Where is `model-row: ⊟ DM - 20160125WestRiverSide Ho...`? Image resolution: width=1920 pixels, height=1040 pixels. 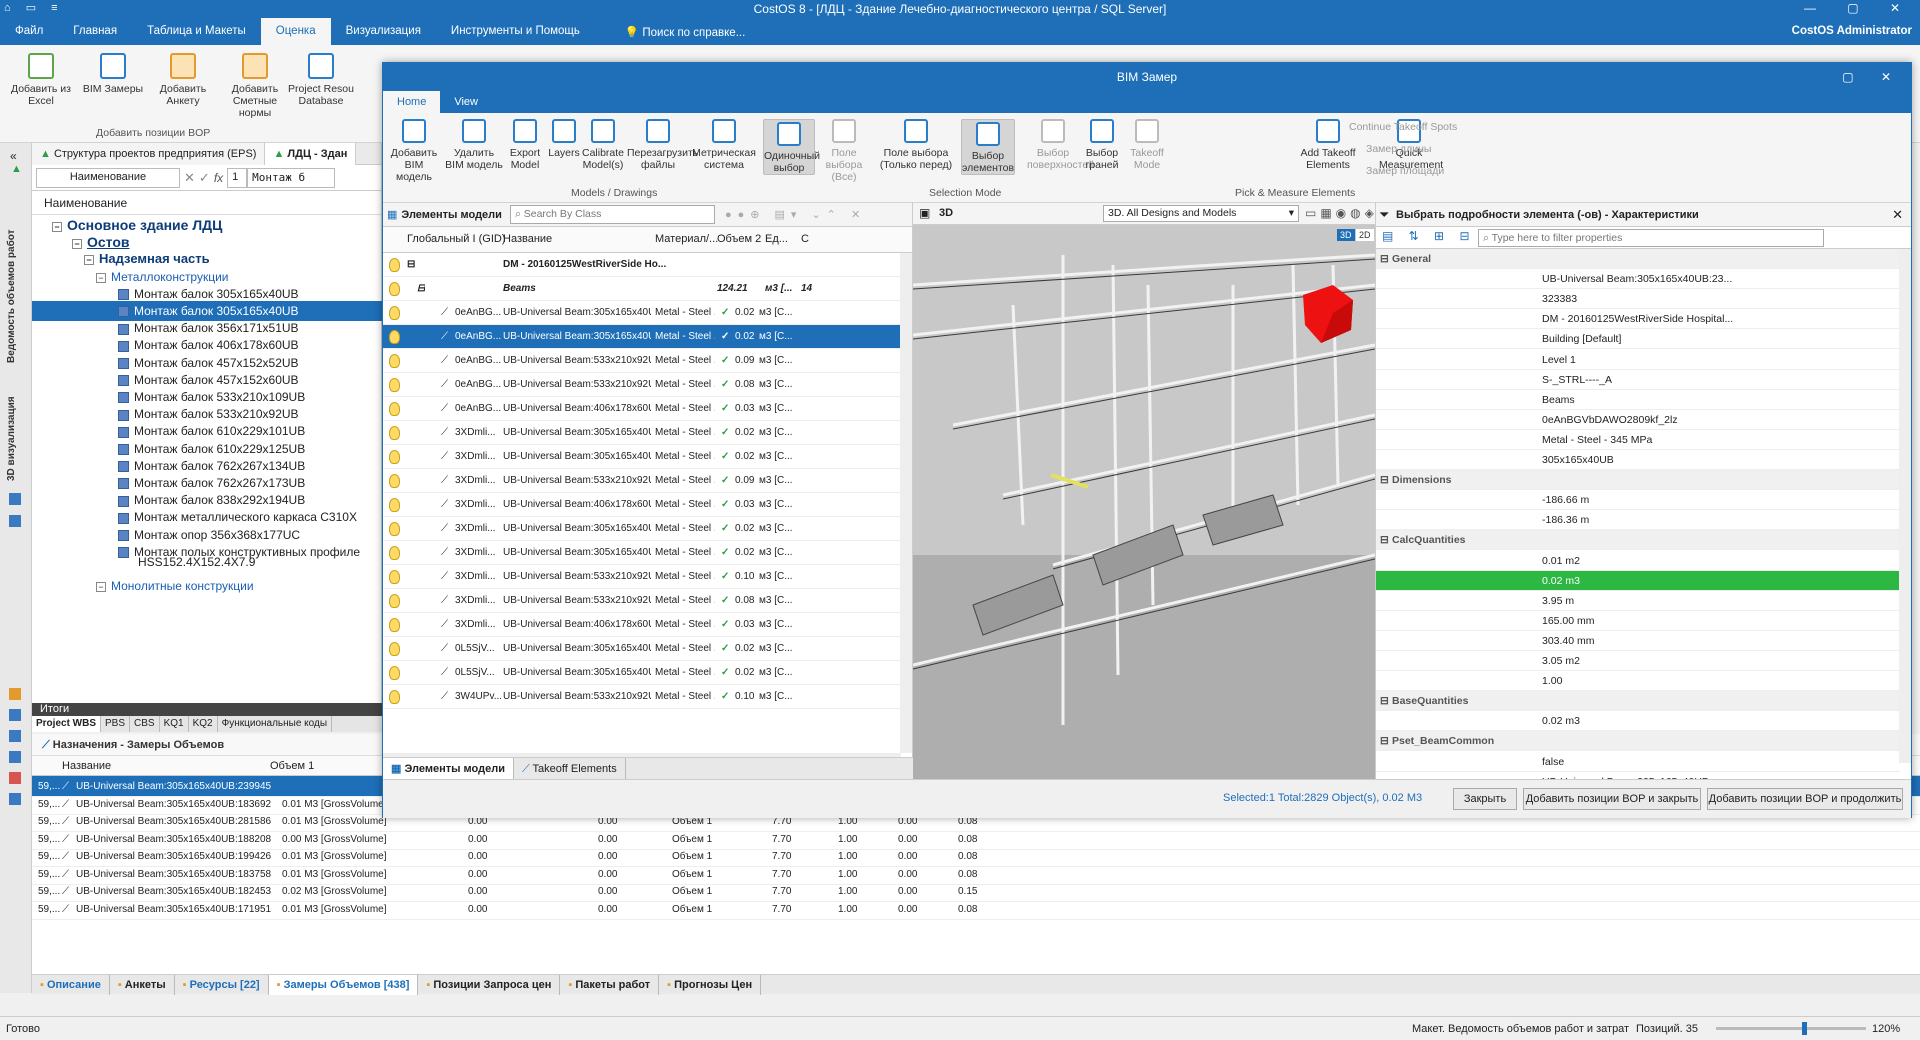 model-row: ⊟ DM - 20160125WestRiverSide Ho... is located at coordinates (642, 265).